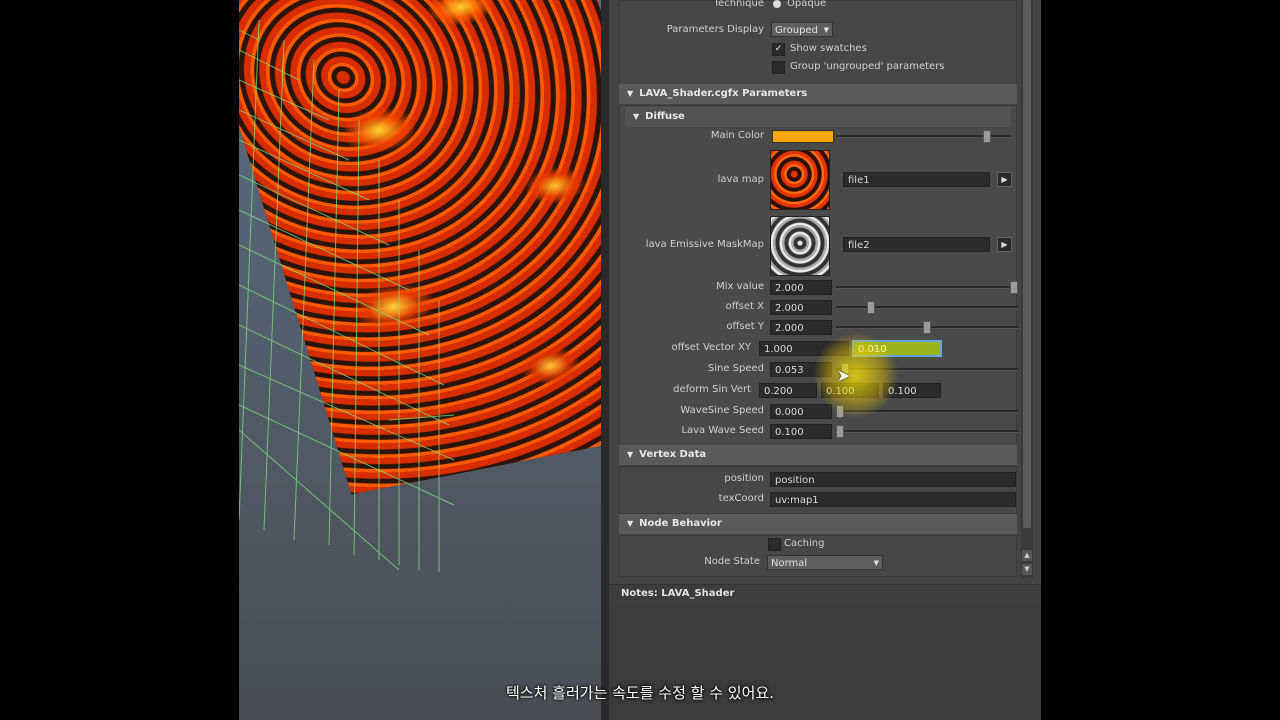 The image size is (1280, 720). What do you see at coordinates (893, 499) in the screenshot?
I see `texcoord-field: uv:map1` at bounding box center [893, 499].